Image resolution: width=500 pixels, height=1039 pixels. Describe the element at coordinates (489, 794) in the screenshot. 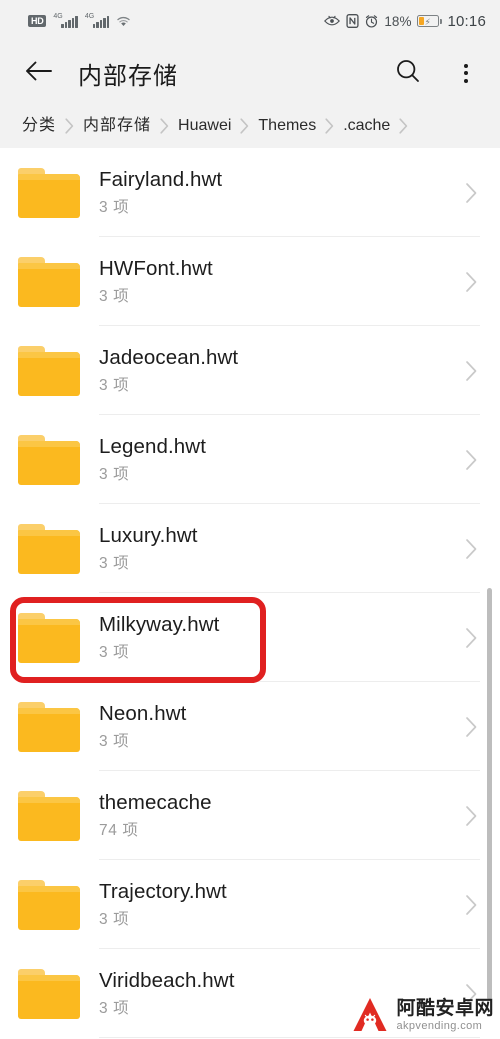

I see `vertical-scrollbar` at that location.